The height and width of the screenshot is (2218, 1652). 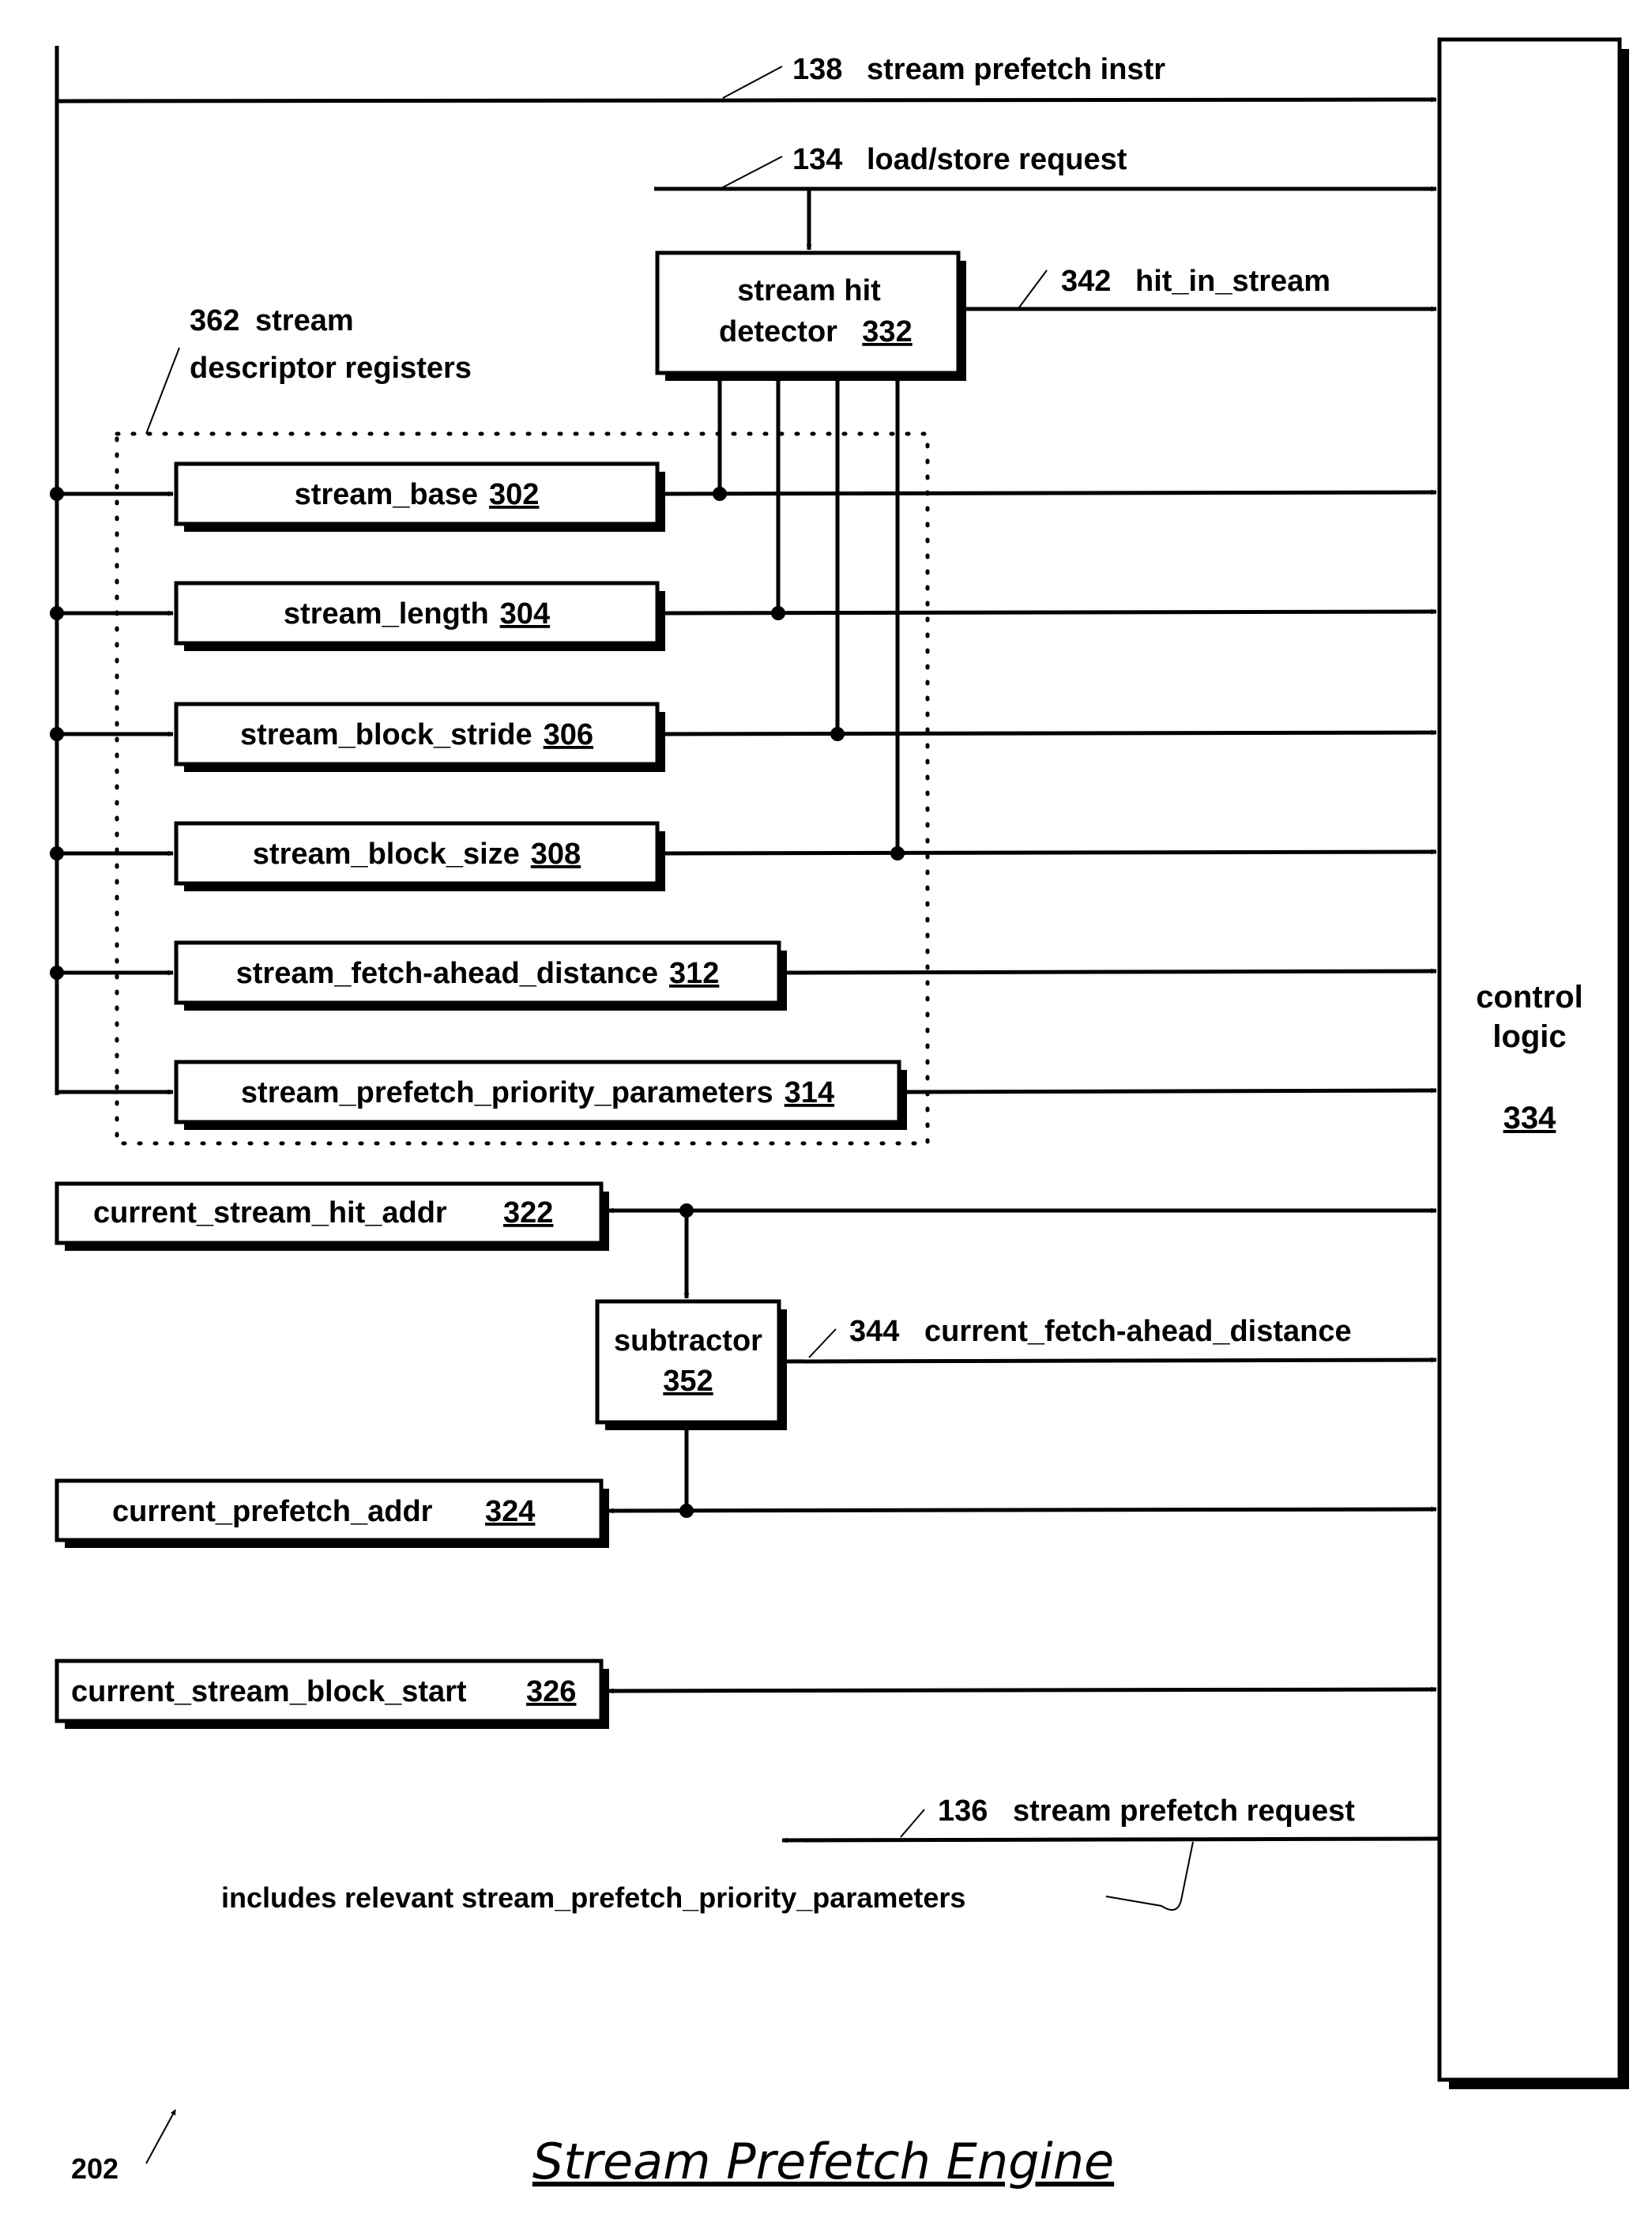 What do you see at coordinates (270, 1213) in the screenshot?
I see `register-name: current_stream_hit_addr` at bounding box center [270, 1213].